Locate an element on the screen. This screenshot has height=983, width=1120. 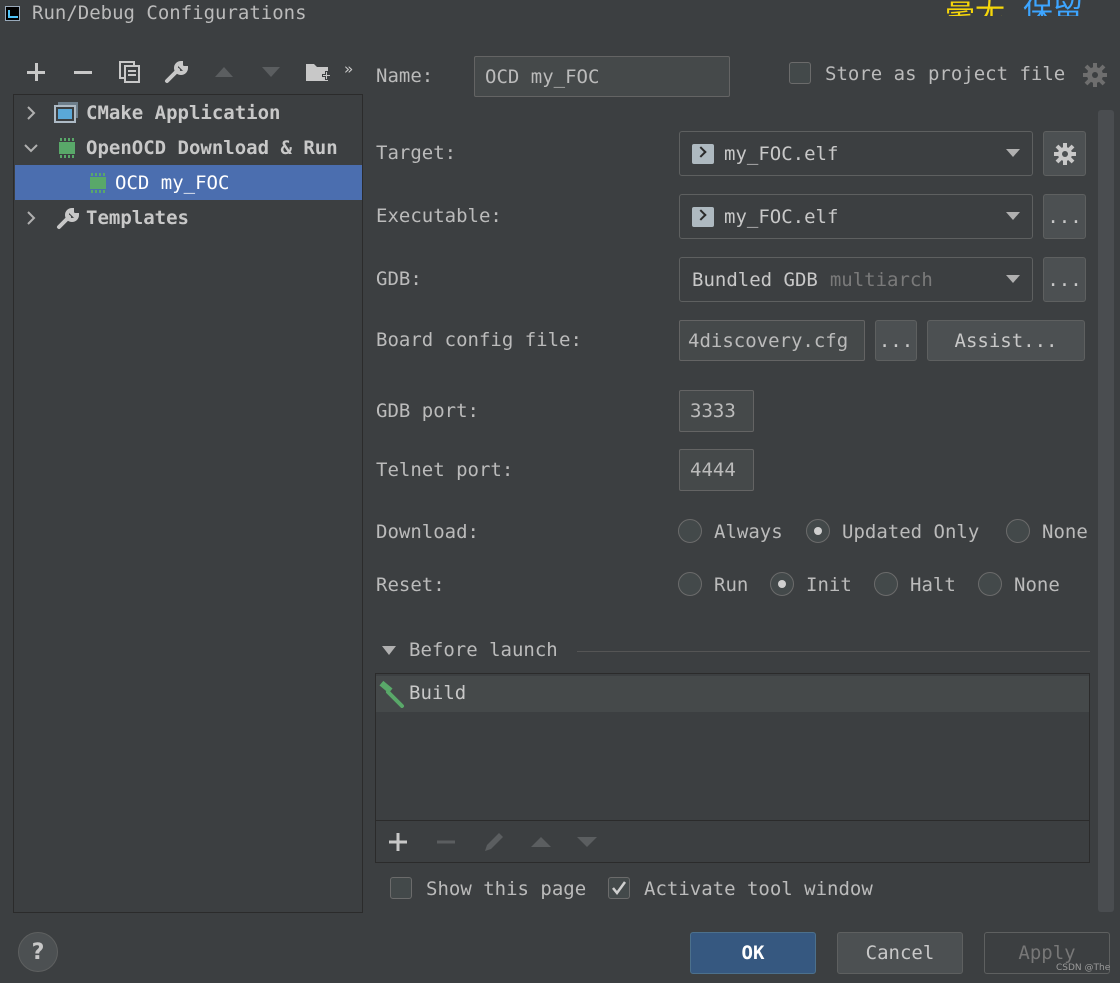
reset-none-radio is located at coordinates (990, 584).